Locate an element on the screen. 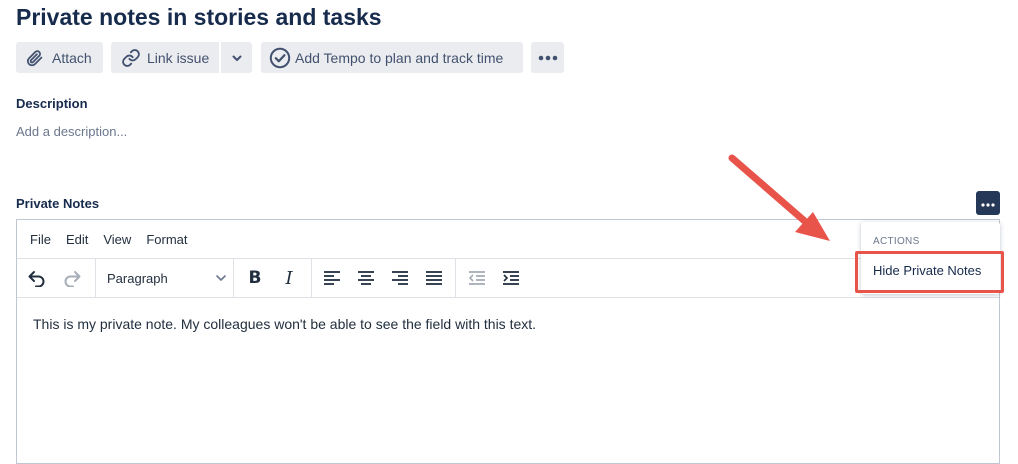 The image size is (1018, 464). add-tempo-button: Add Tempo to plan and track time is located at coordinates (392, 57).